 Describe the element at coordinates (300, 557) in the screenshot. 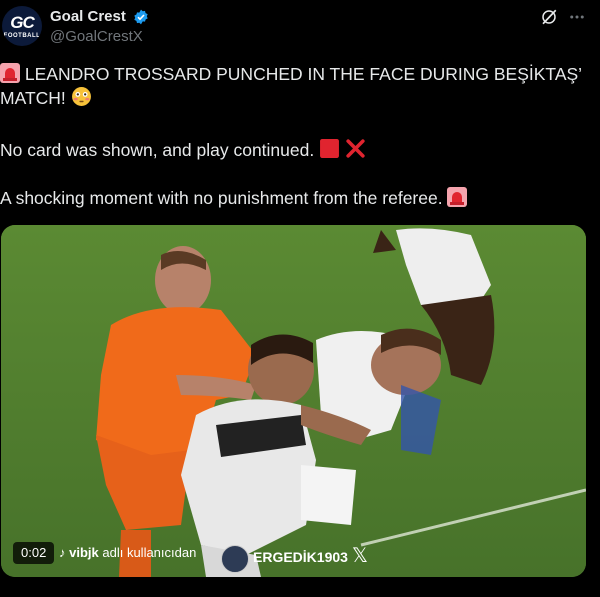

I see `watermark-text: ERGEDİK1903` at that location.